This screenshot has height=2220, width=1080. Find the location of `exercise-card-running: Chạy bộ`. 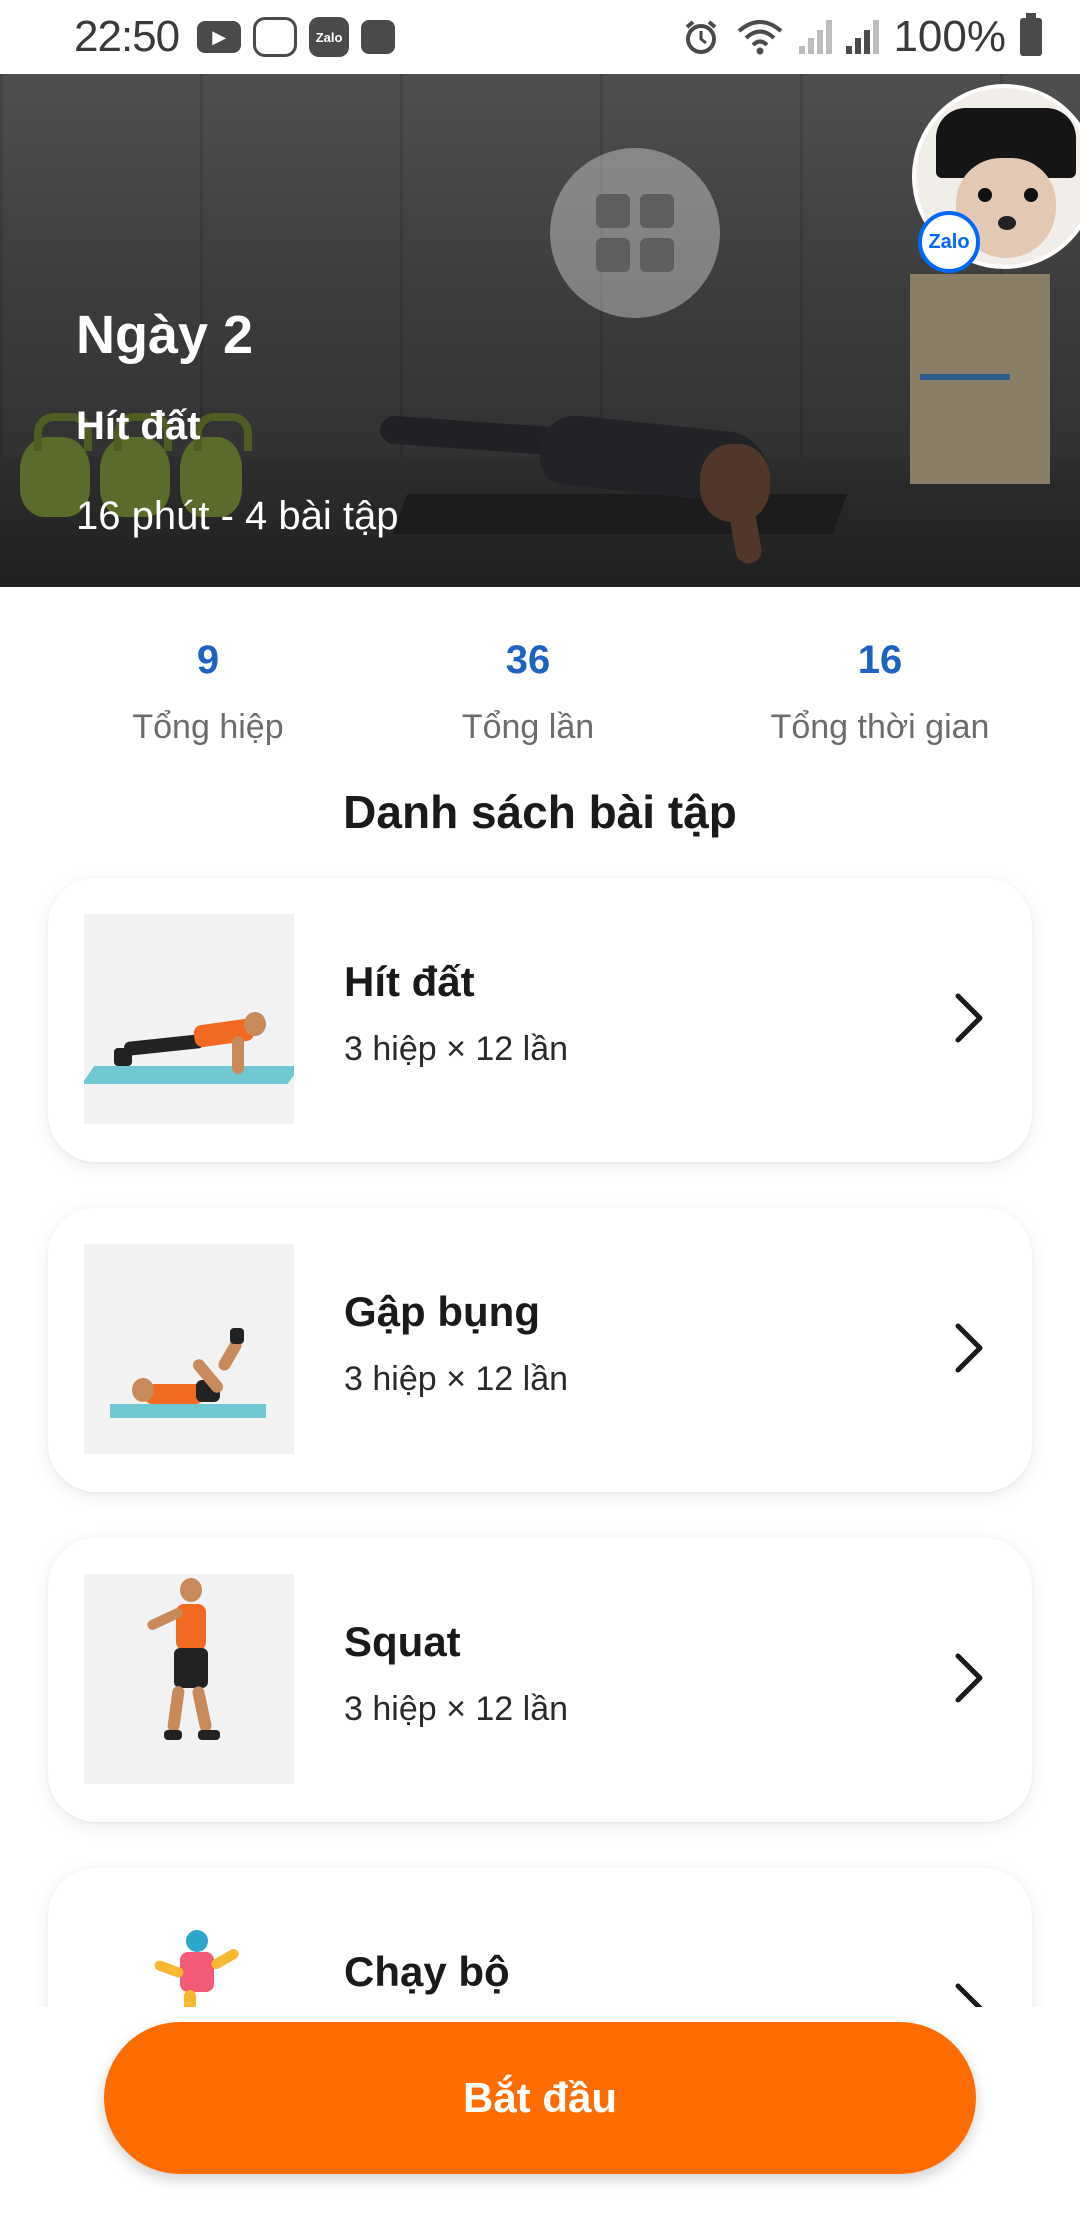

exercise-card-running: Chạy bộ is located at coordinates (540, 1937).